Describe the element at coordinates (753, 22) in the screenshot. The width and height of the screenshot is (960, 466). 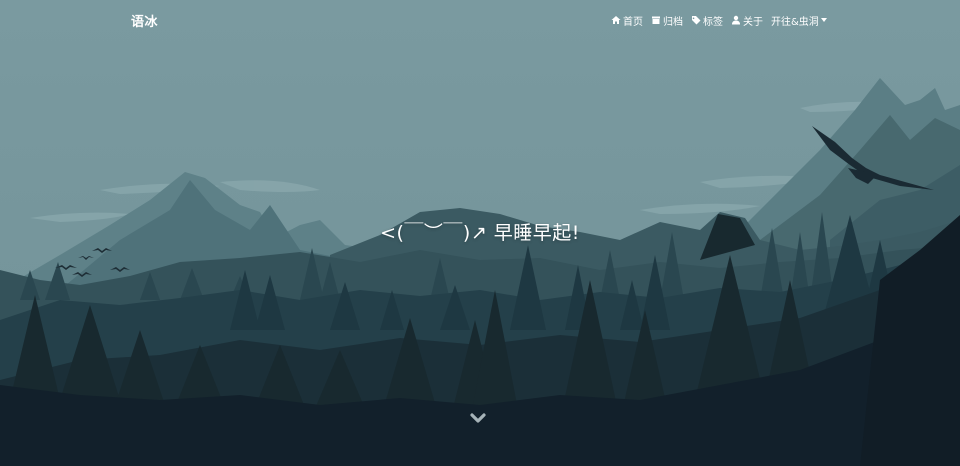
I see `nav-item-label: 关于` at that location.